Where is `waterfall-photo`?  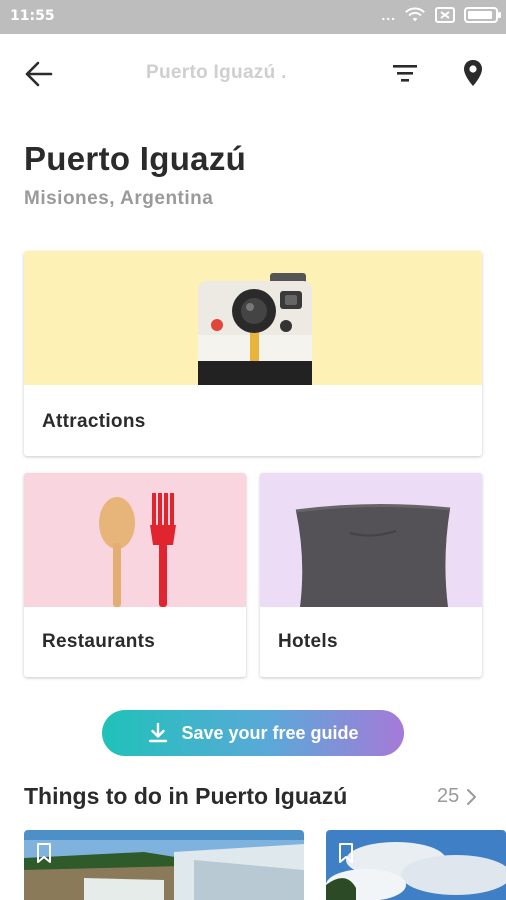 waterfall-photo is located at coordinates (164, 865).